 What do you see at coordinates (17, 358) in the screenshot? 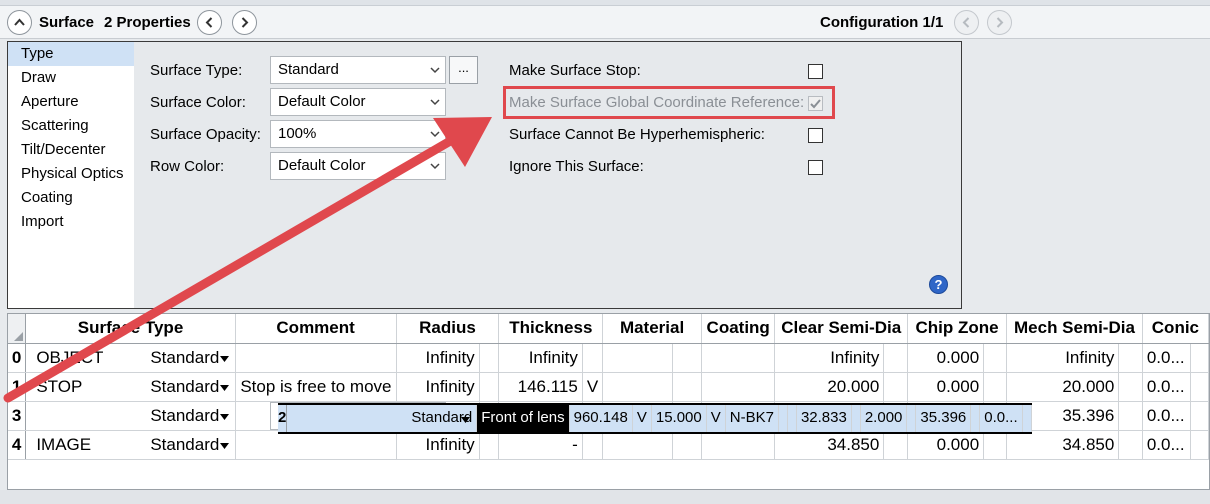
I see `row-number: 0` at bounding box center [17, 358].